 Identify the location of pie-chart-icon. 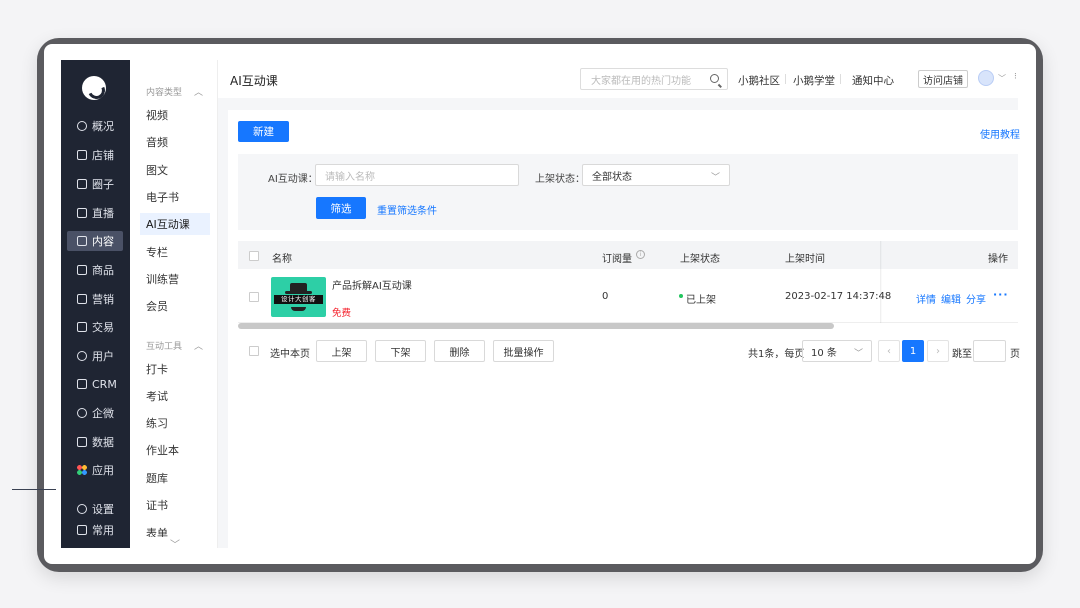
(82, 126).